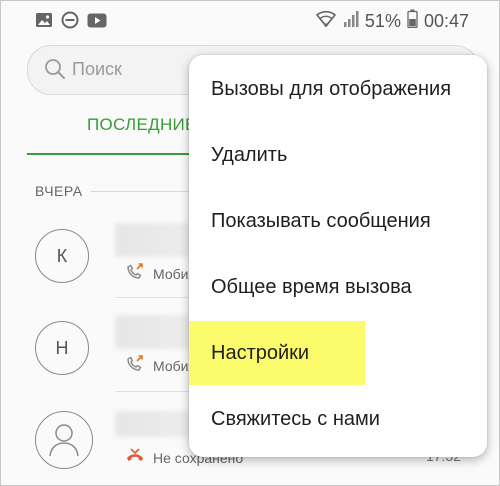 This screenshot has width=500, height=486. Describe the element at coordinates (311, 286) in the screenshot. I see `menu-item-label: Общее время вызова` at that location.